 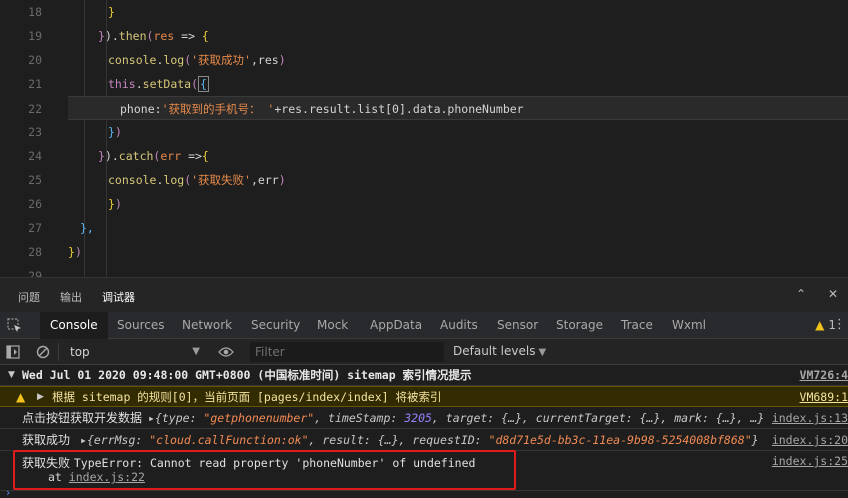 What do you see at coordinates (817, 294) in the screenshot?
I see `panel-controls: ⌃ ✕` at bounding box center [817, 294].